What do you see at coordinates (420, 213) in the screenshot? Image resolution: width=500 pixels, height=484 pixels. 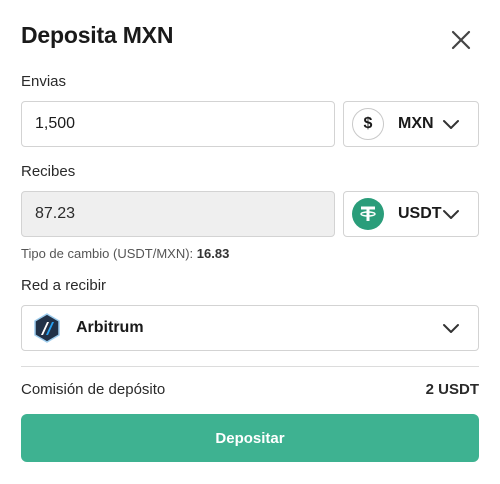 I see `receive-currency-code: USDT` at bounding box center [420, 213].